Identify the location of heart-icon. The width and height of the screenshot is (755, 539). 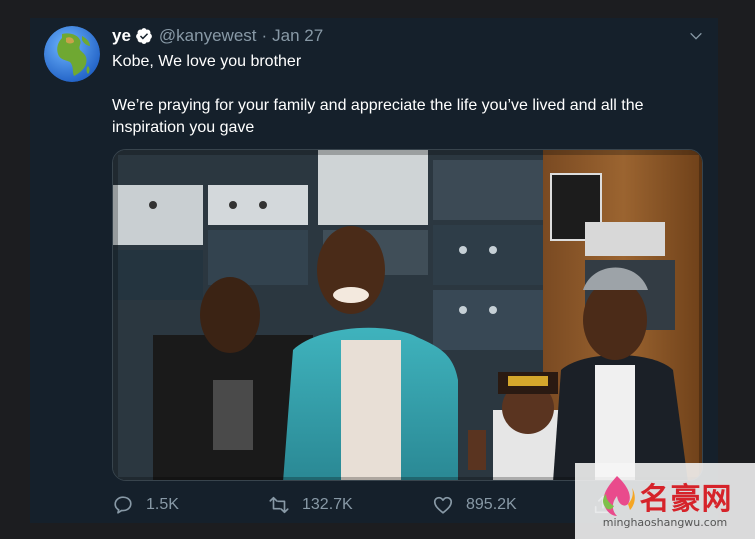
(443, 505).